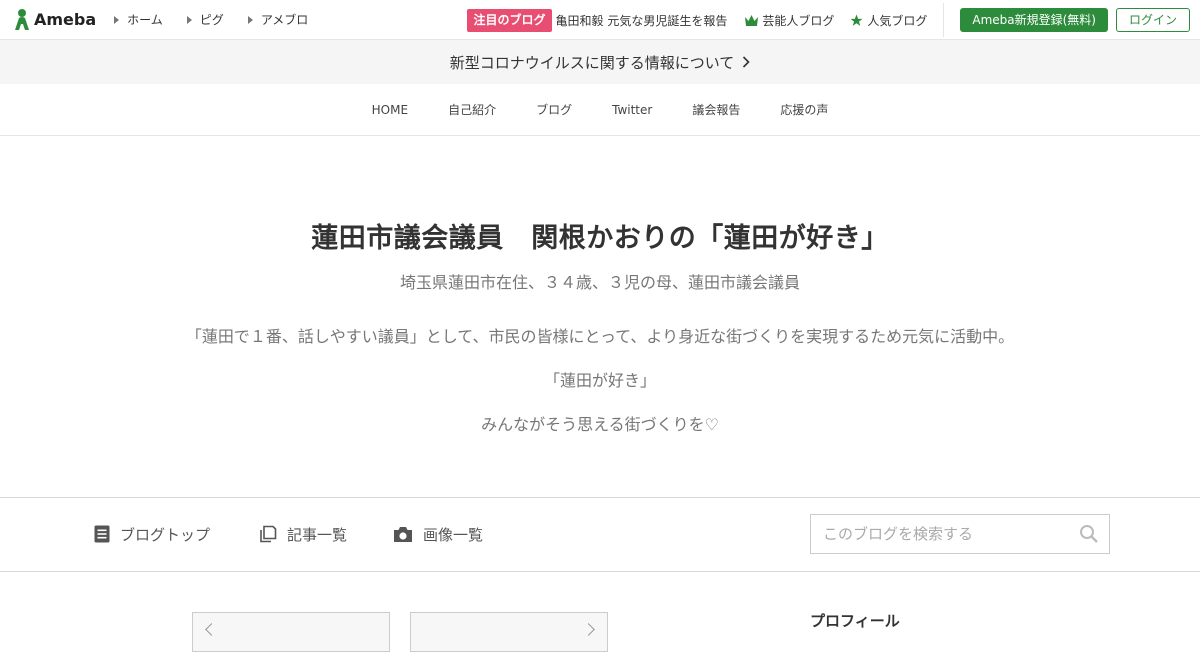  Describe the element at coordinates (746, 62) in the screenshot. I see `chevron-right-icon` at that location.